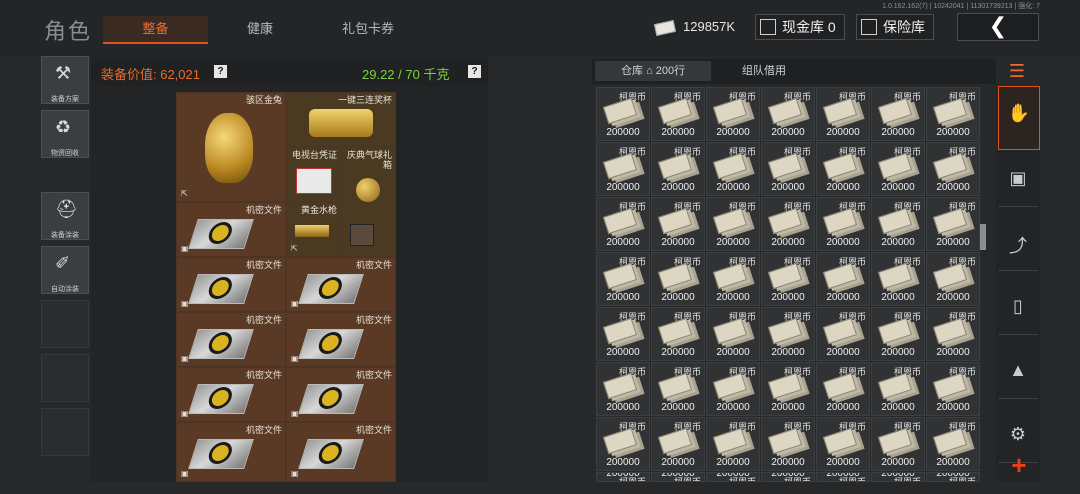 The height and width of the screenshot is (494, 1080). I want to click on category-all: ✋, so click(1019, 118).